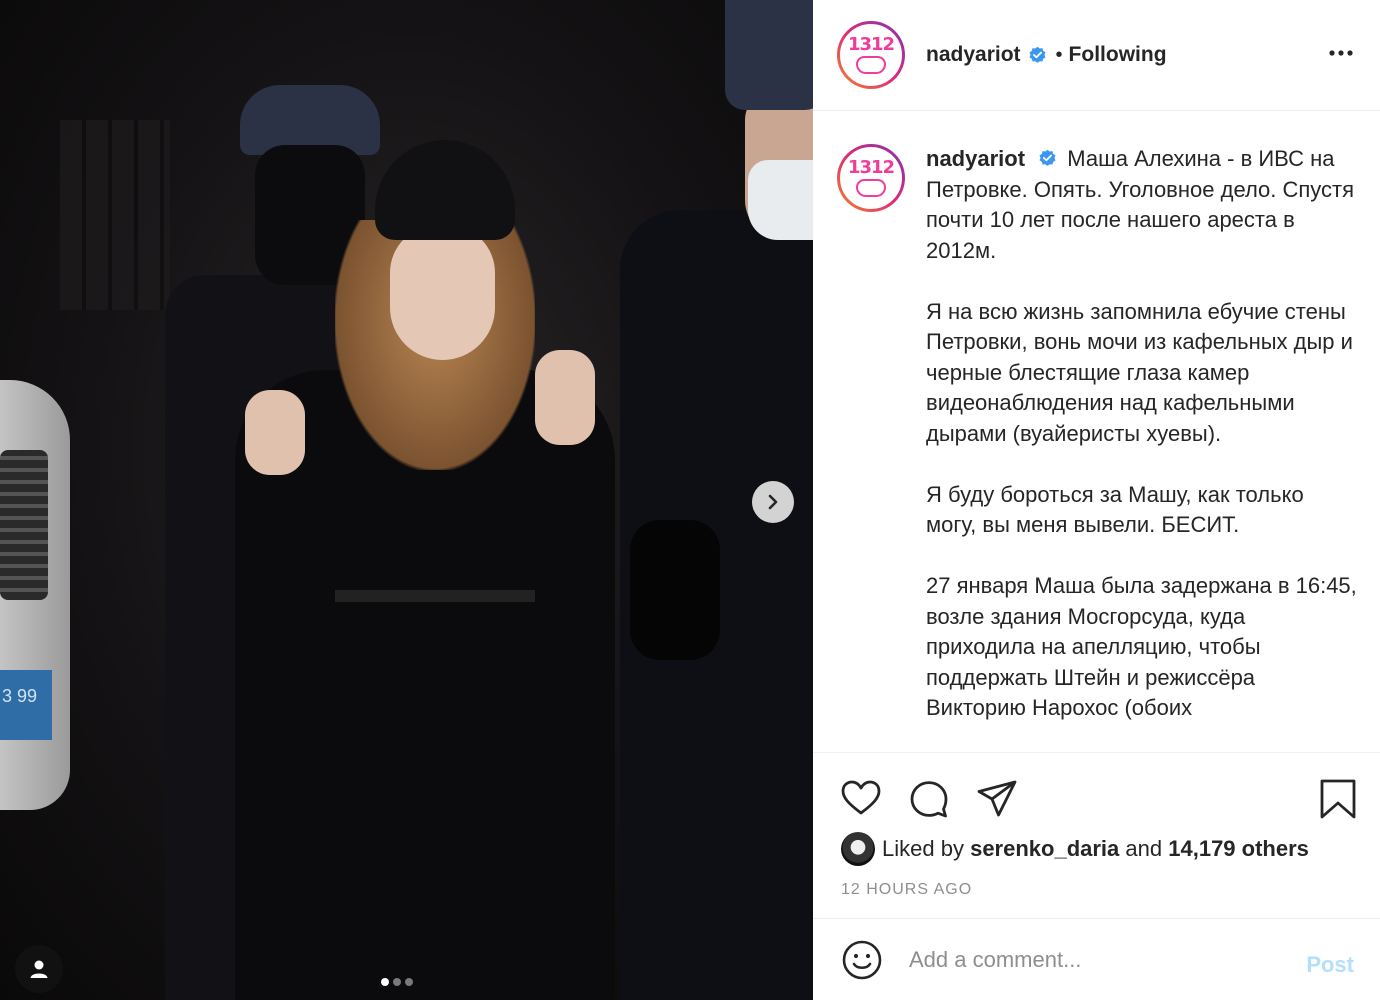  Describe the element at coordinates (871, 44) in the screenshot. I see `avatar-logo-text: 1312` at that location.